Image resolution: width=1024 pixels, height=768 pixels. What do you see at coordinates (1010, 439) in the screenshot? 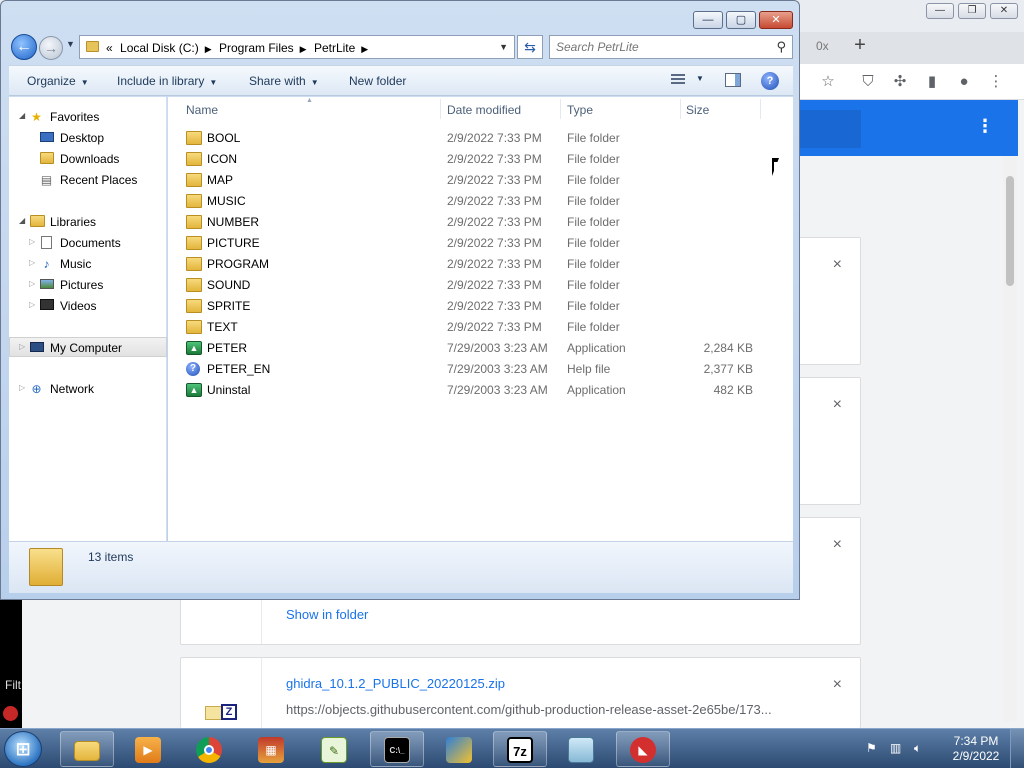
I see `page-scrollbar` at bounding box center [1010, 439].